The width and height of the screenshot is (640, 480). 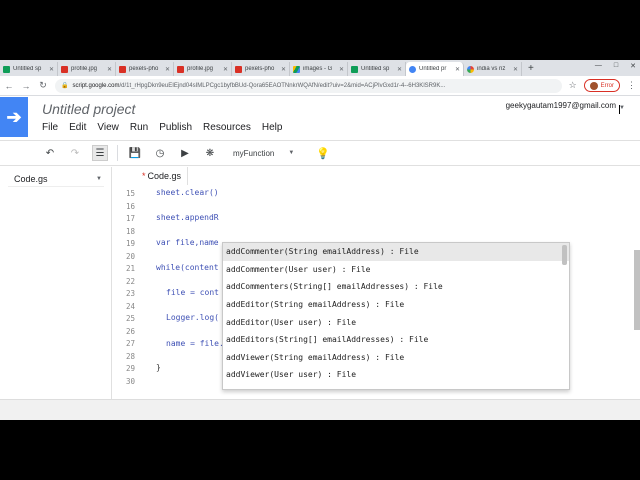 What do you see at coordinates (323, 153) in the screenshot?
I see `lightbulb-icon: 💡` at bounding box center [323, 153].